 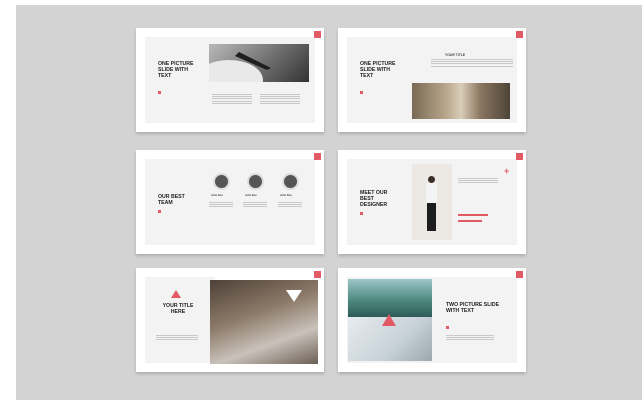 What do you see at coordinates (432, 320) in the screenshot?
I see `slide-card-6: TWO PICTURE SLIDE WITH TEXT` at bounding box center [432, 320].